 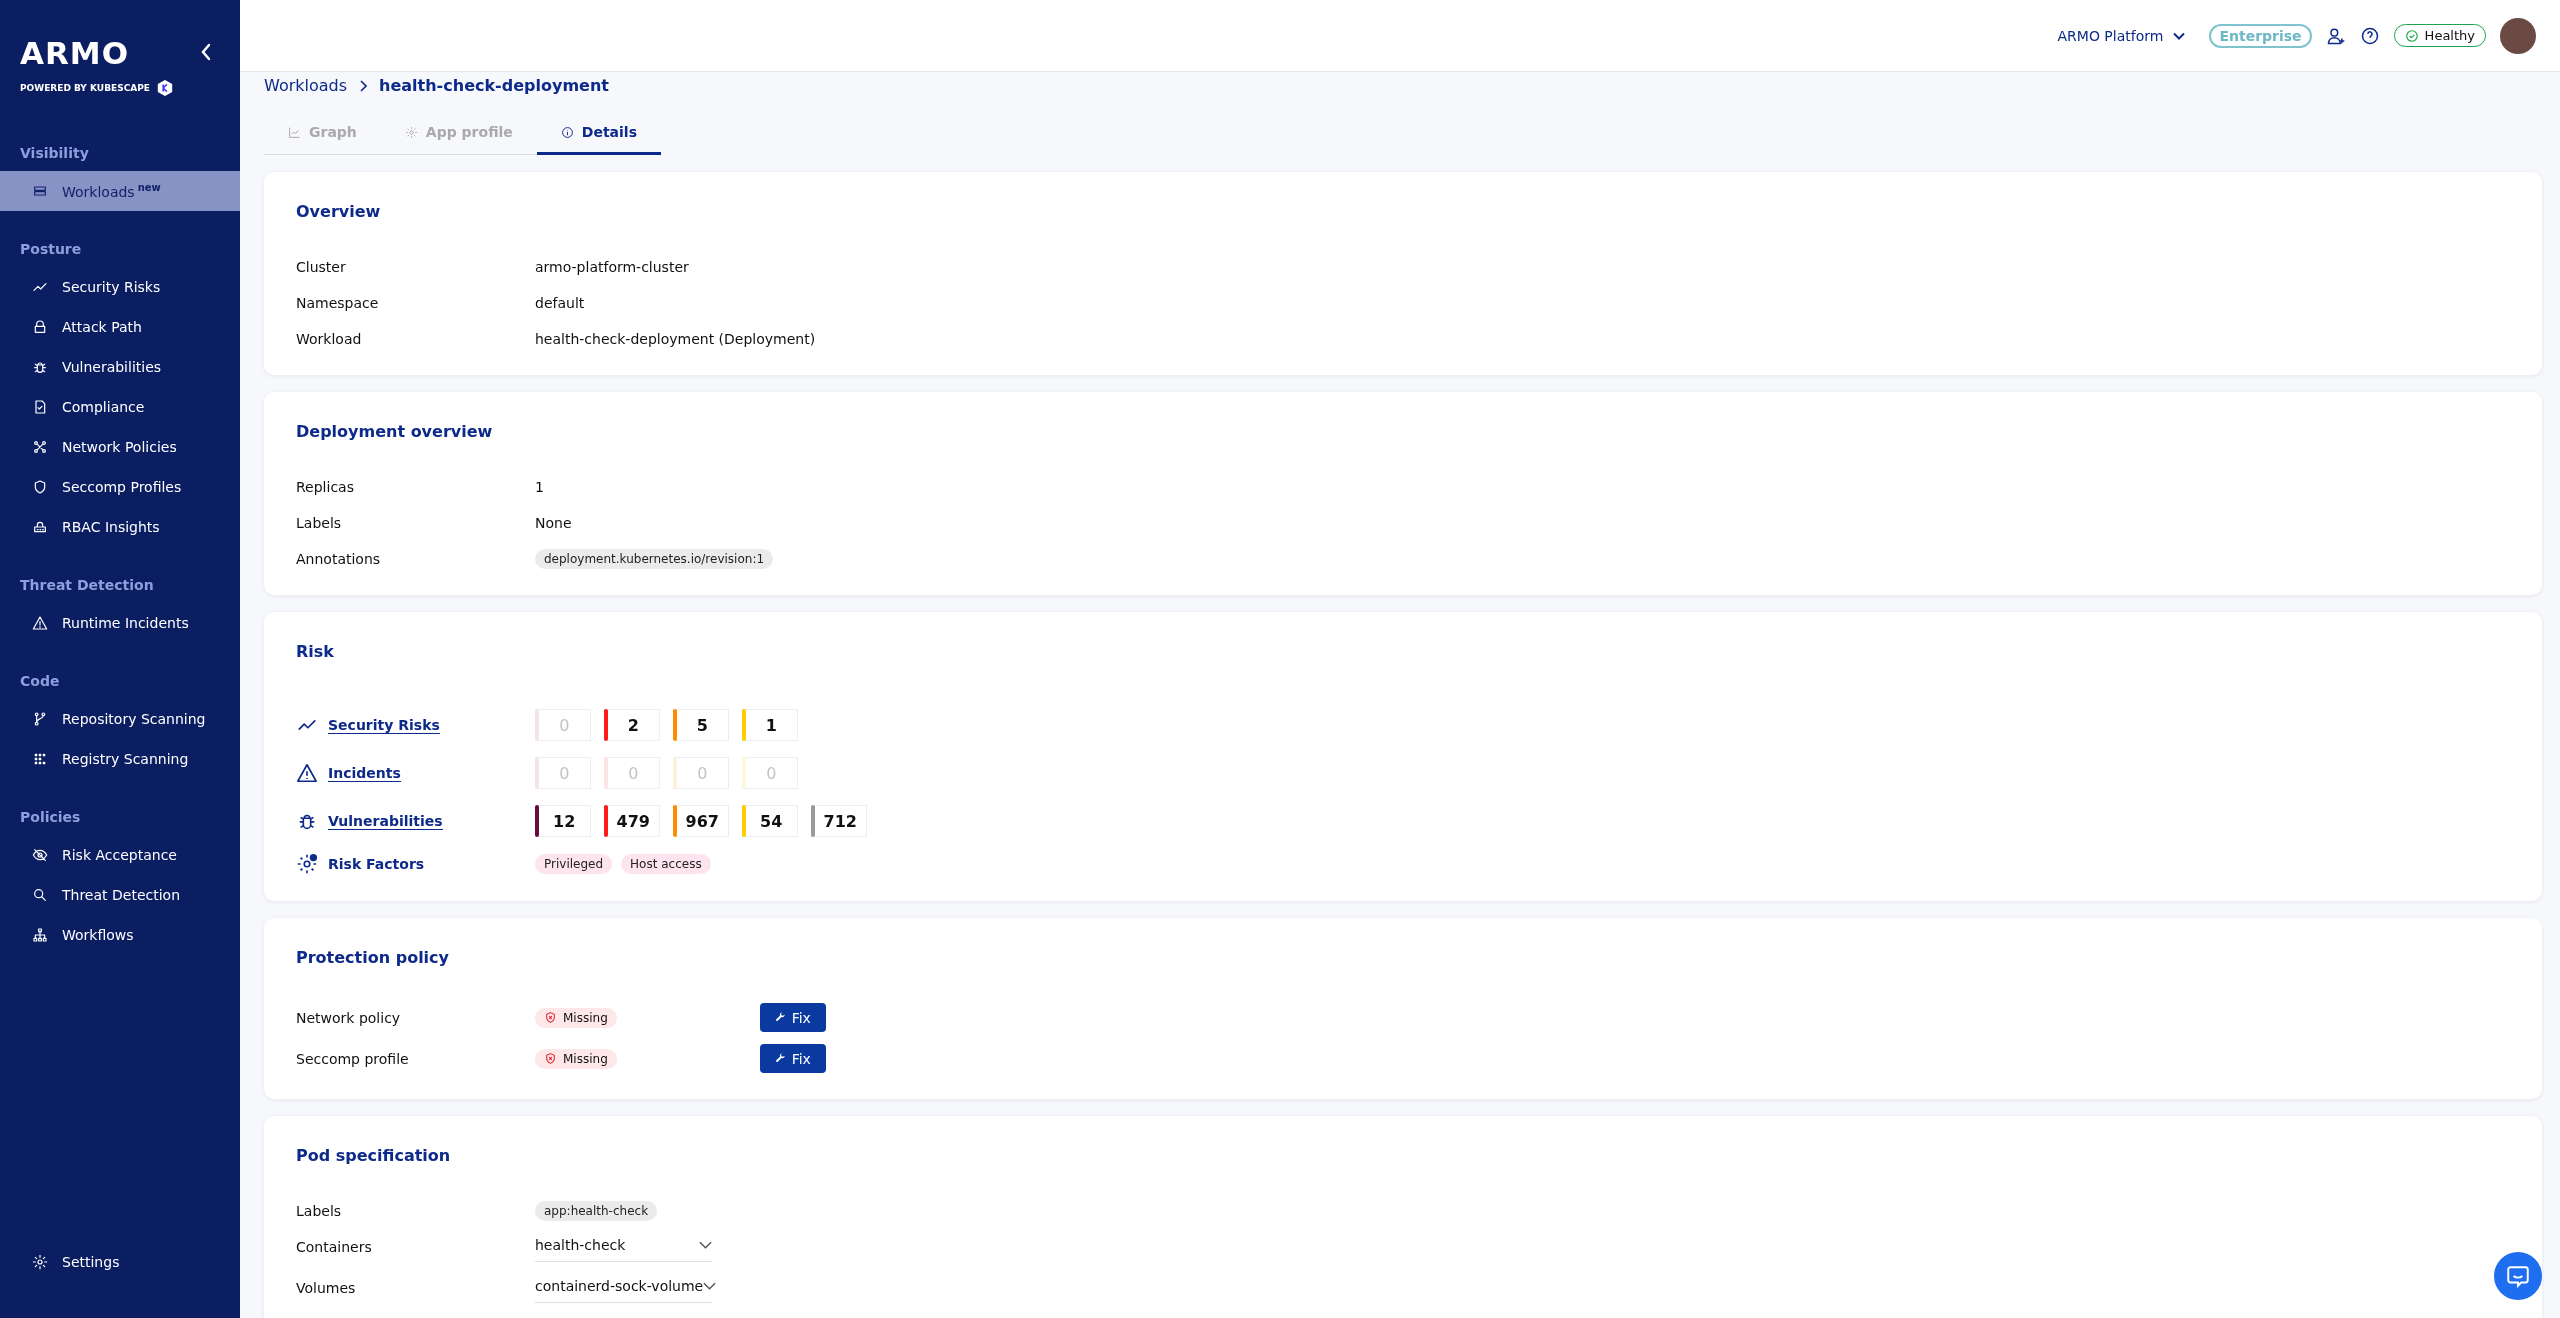 What do you see at coordinates (374, 1155) in the screenshot?
I see `card-title: Pod specification` at bounding box center [374, 1155].